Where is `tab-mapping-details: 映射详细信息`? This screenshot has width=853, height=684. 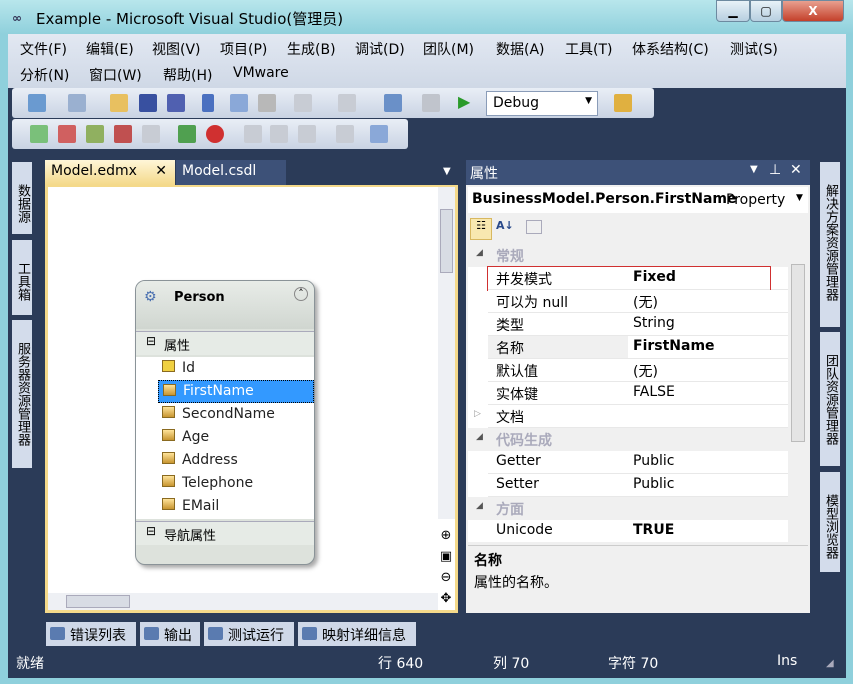
tab-mapping-details: 映射详细信息 is located at coordinates (357, 634).